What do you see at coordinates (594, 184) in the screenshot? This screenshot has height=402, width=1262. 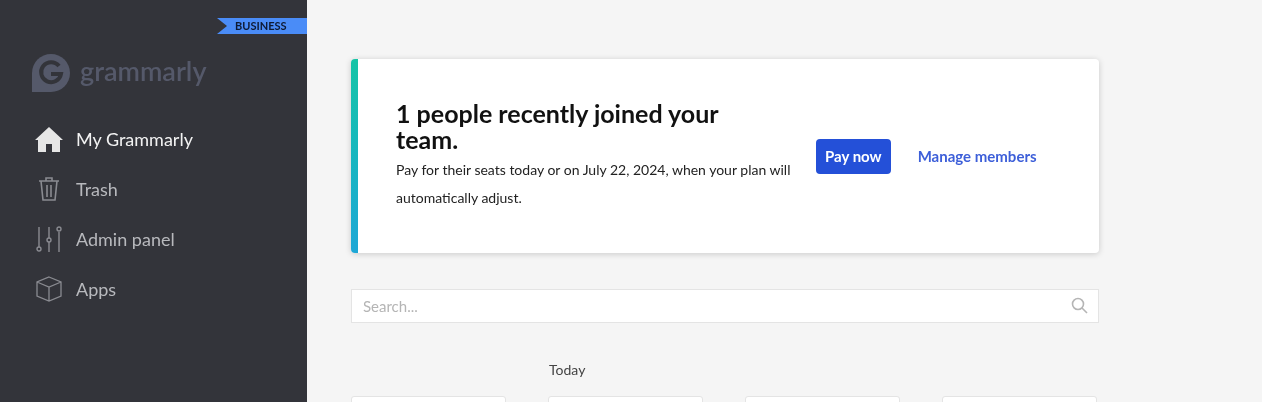 I see `notice-text: Pay for their seats today or on July 22, 2024, when your plan will automatically adjust.` at bounding box center [594, 184].